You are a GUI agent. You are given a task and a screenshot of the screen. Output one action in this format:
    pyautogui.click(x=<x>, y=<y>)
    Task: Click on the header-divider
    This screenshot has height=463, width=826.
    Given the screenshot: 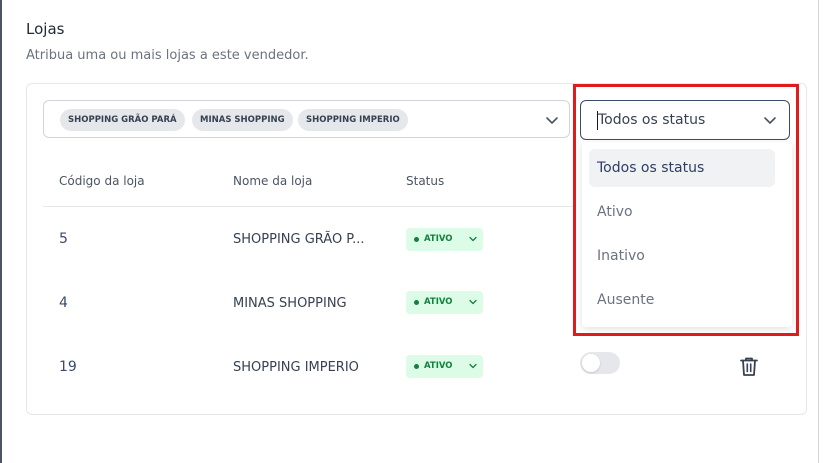 What is the action you would take?
    pyautogui.click(x=308, y=206)
    